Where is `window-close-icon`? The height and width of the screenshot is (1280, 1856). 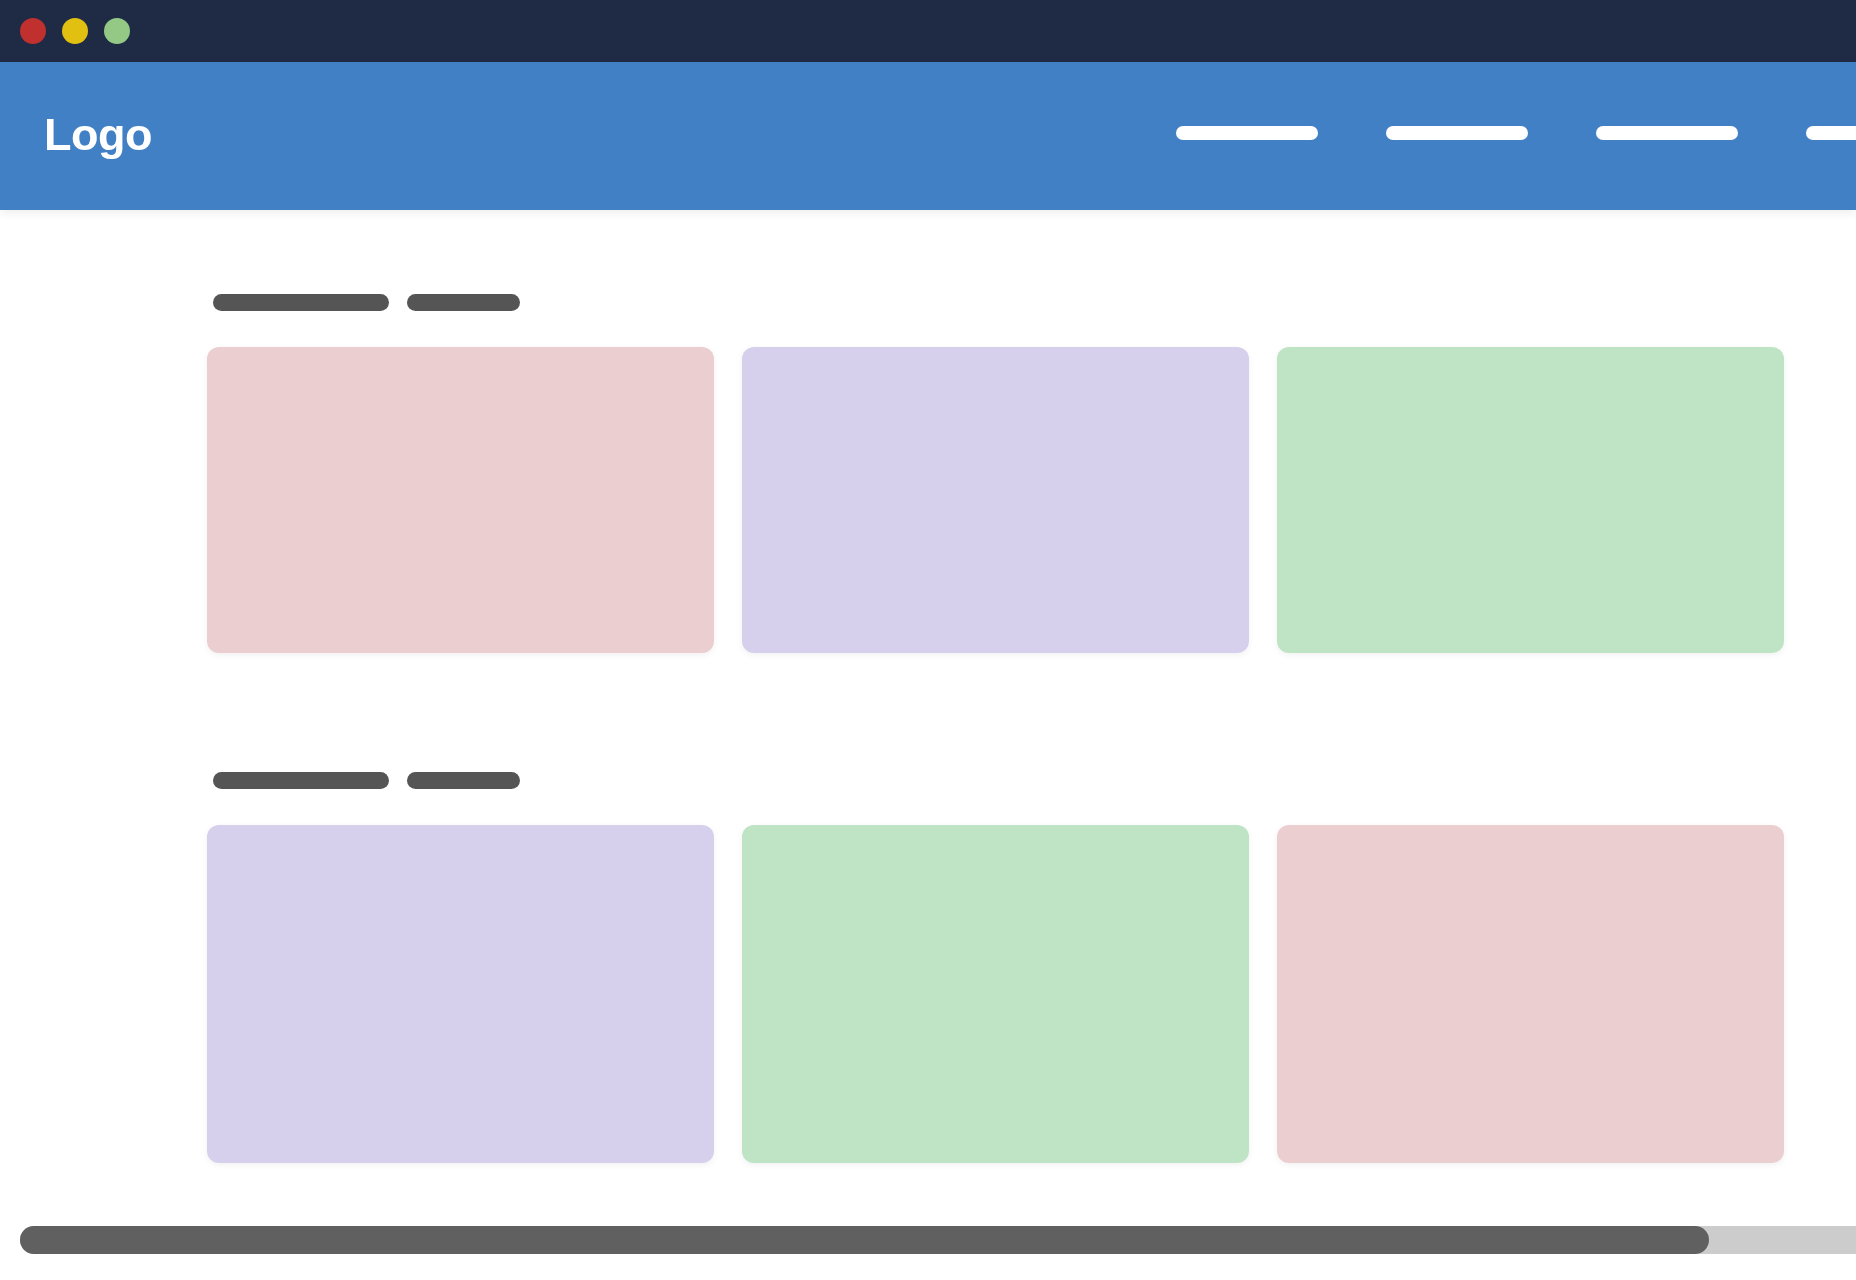 window-close-icon is located at coordinates (33, 31).